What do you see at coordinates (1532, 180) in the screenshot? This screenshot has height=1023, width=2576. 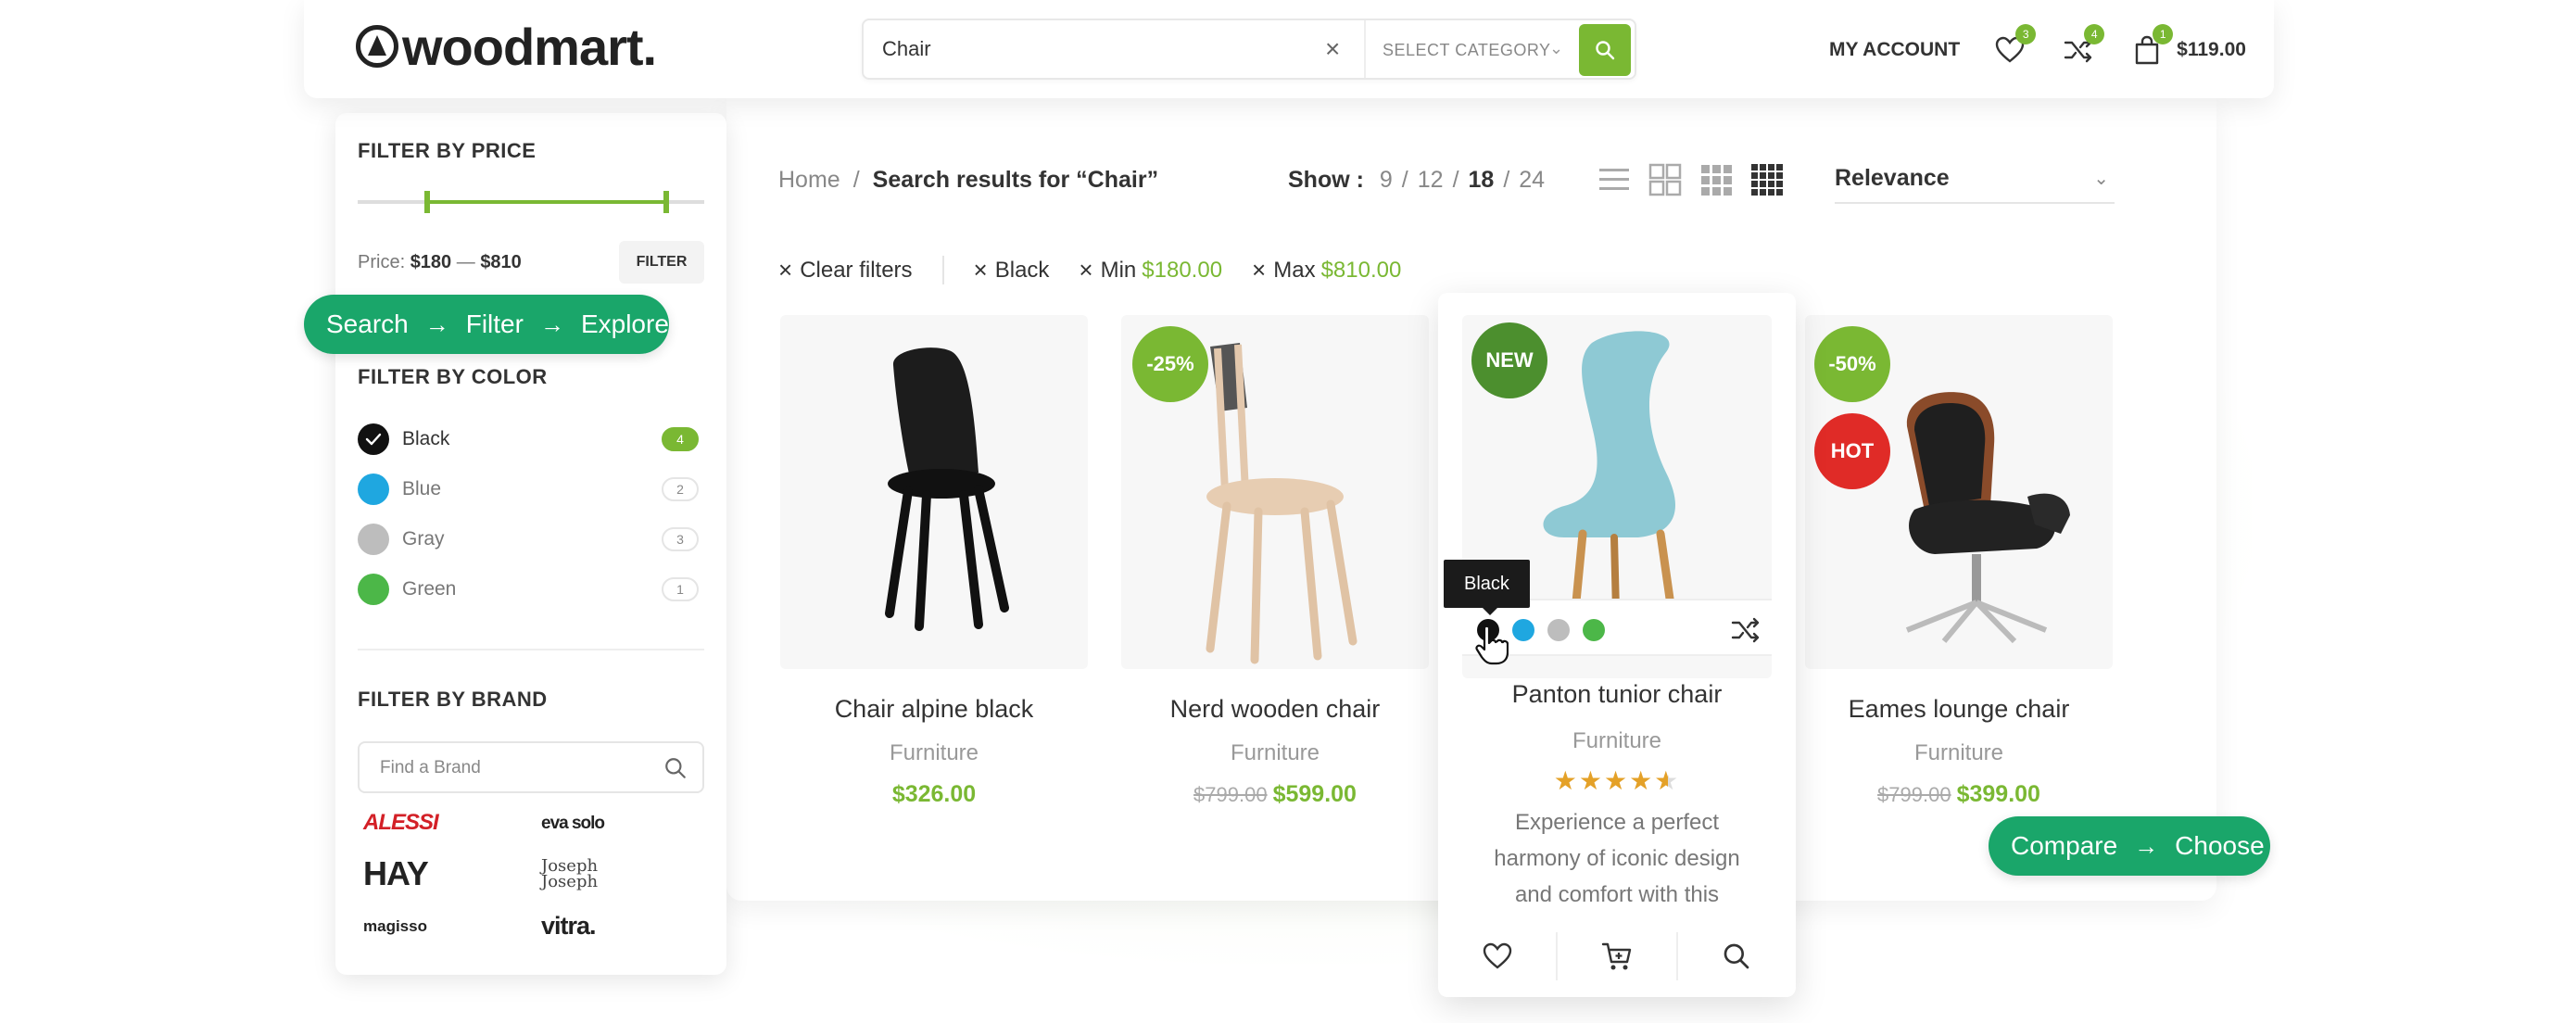 I see `per-page-option: 24` at bounding box center [1532, 180].